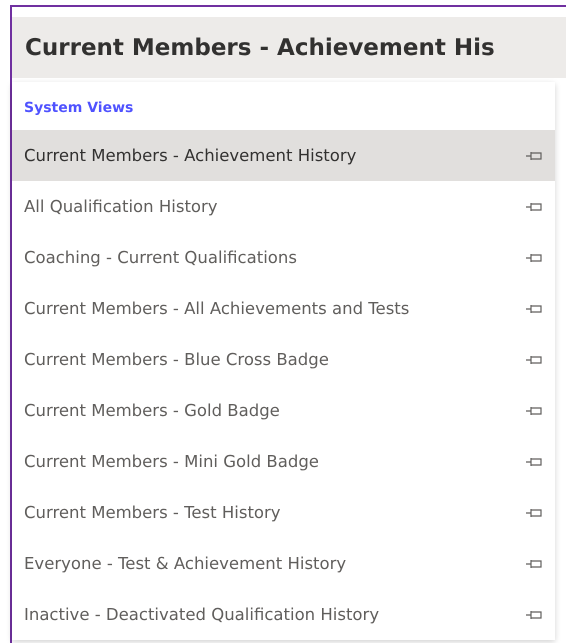  I want to click on view-item: Coaching - Current Qualifications, so click(283, 257).